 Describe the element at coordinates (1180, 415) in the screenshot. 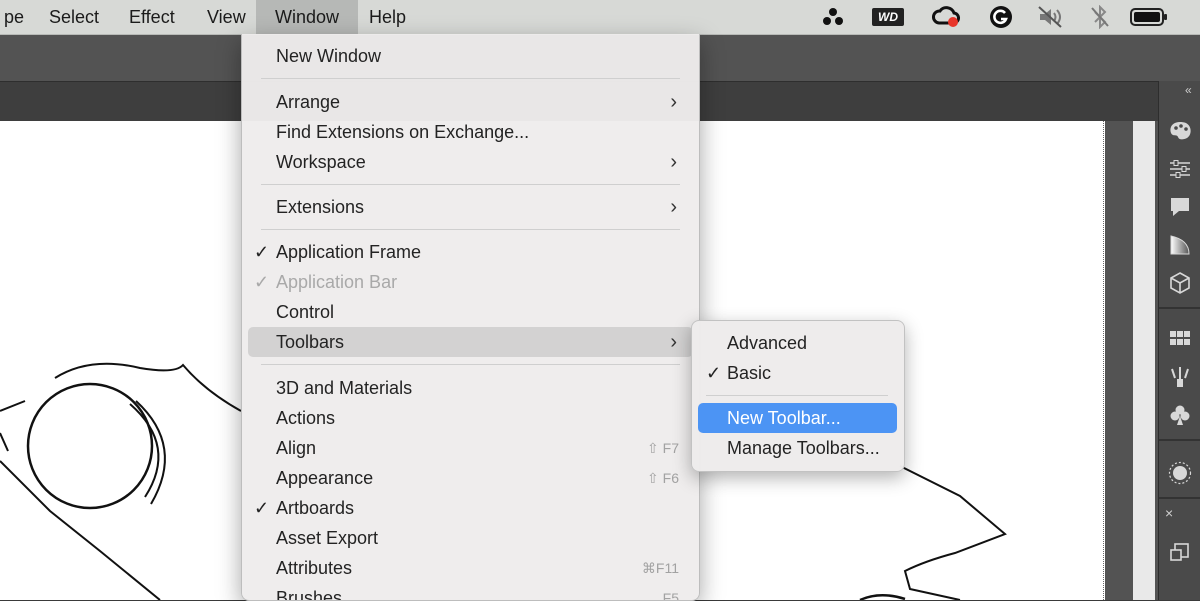

I see `club-symbol-icon` at that location.